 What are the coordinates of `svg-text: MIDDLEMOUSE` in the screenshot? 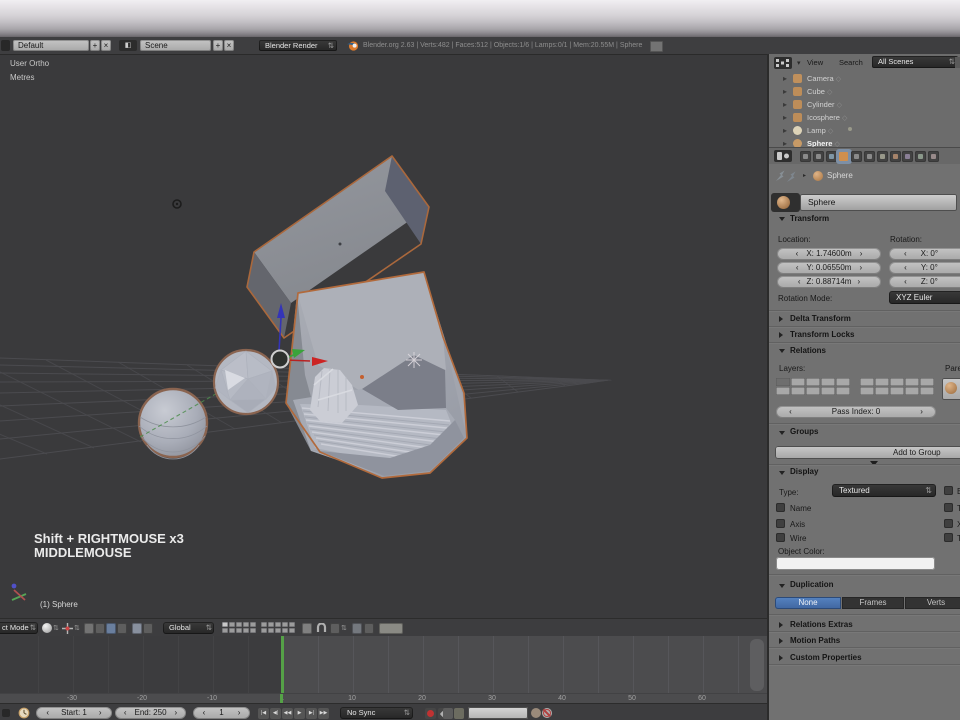 It's located at (83, 552).